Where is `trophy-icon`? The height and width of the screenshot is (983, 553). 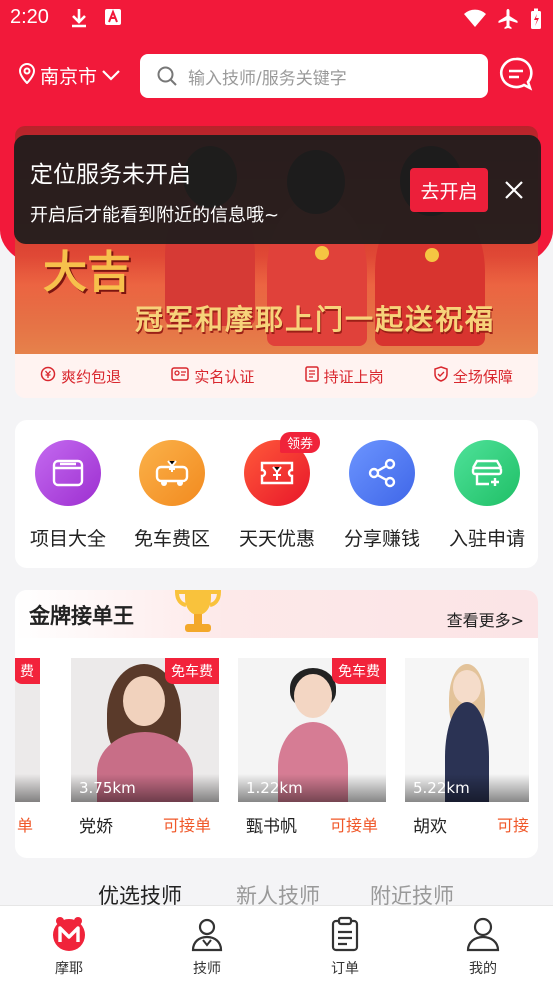 trophy-icon is located at coordinates (197, 614).